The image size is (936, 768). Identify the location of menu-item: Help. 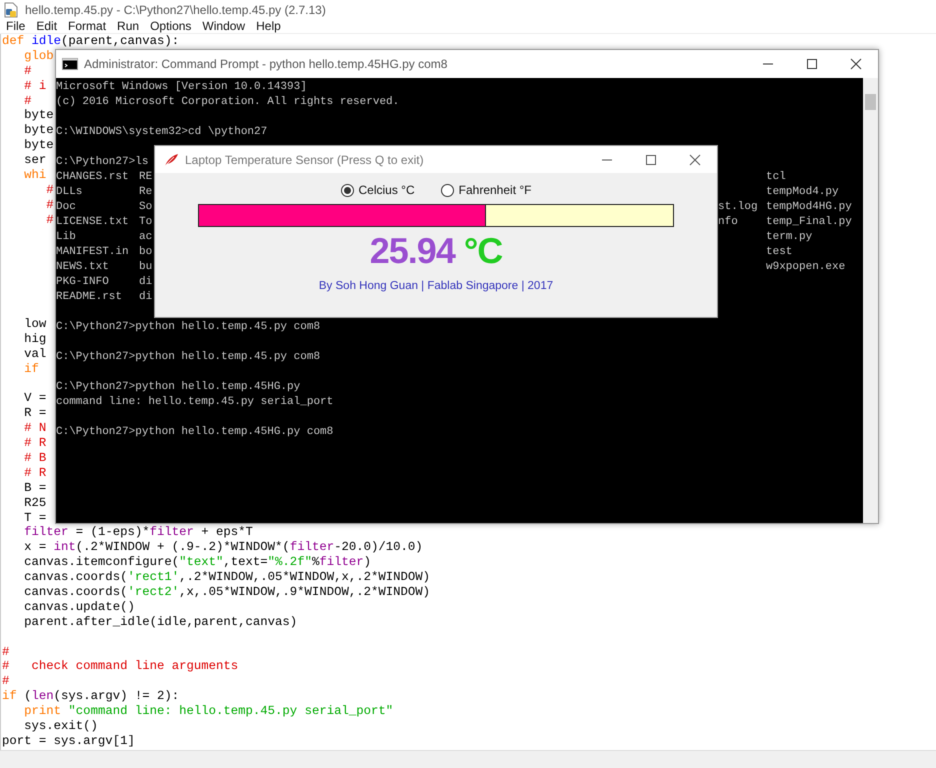
(268, 26).